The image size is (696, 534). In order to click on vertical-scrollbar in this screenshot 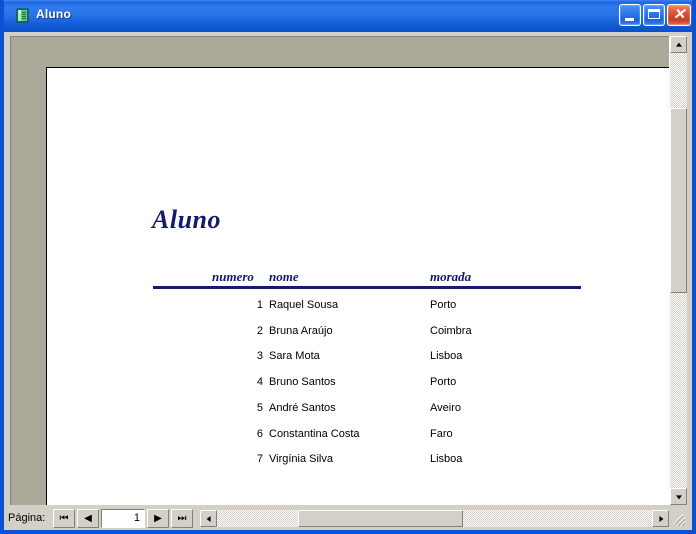, I will do `click(678, 270)`.